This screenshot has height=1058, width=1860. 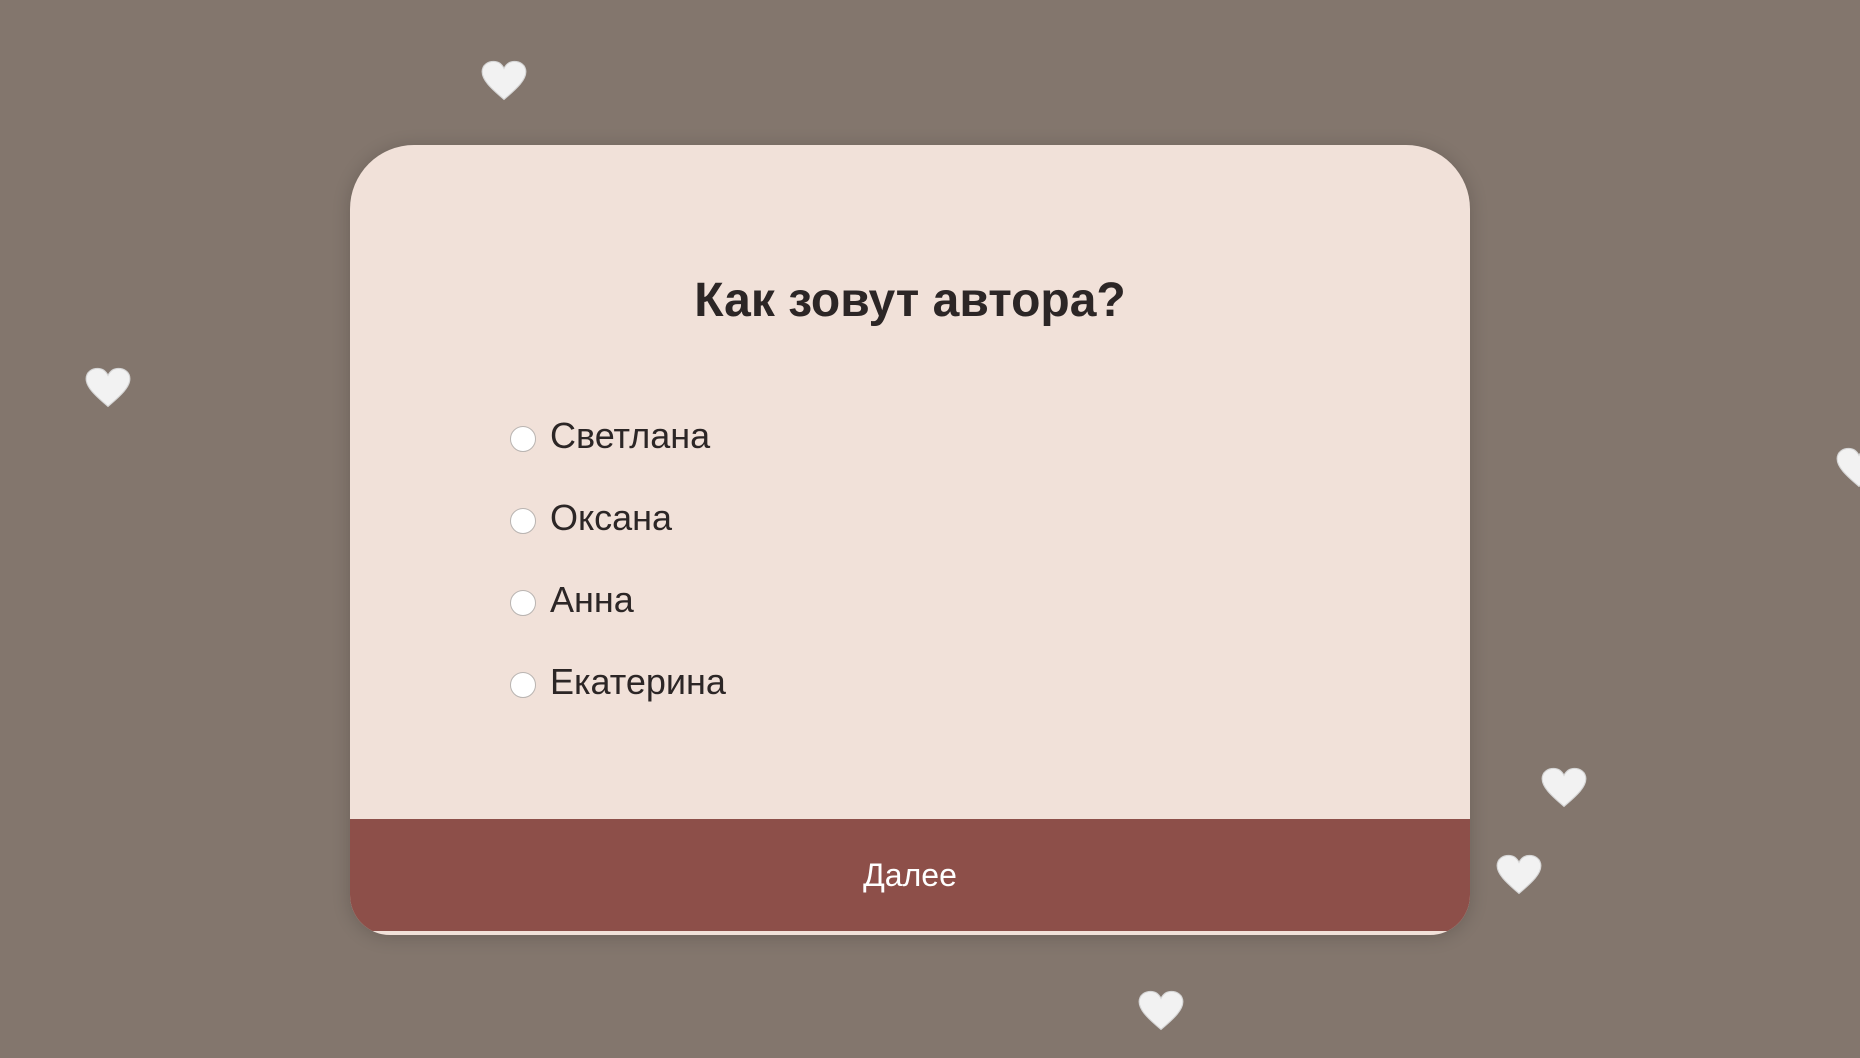 I want to click on next-button: Далее, so click(x=910, y=875).